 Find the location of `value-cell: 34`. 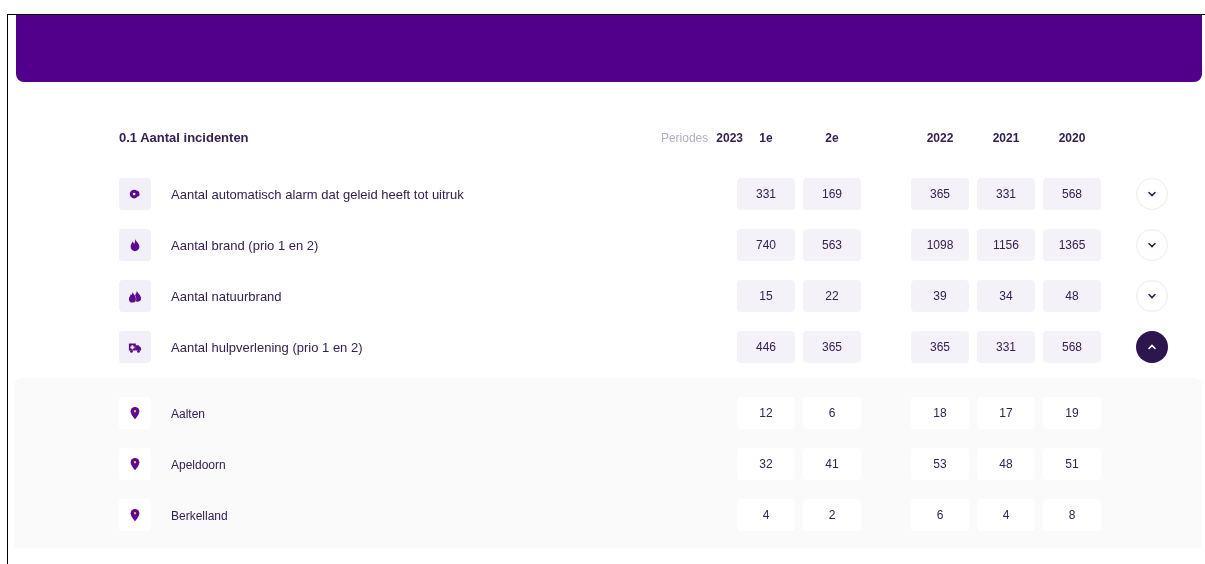

value-cell: 34 is located at coordinates (1006, 295).